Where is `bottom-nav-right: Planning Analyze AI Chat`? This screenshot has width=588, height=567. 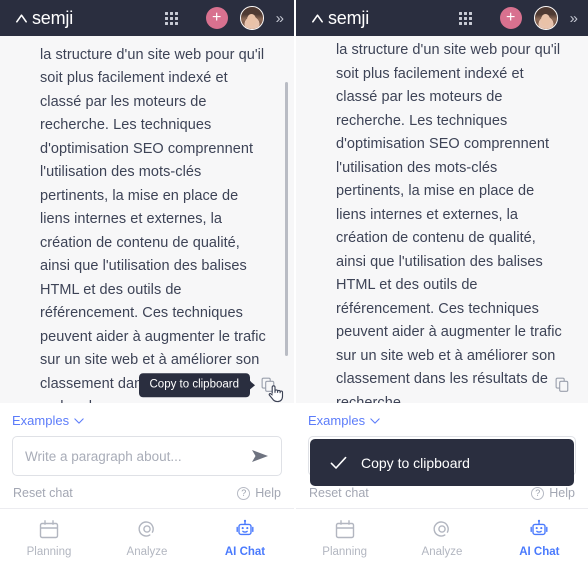
bottom-nav-right: Planning Analyze AI Chat is located at coordinates (442, 537).